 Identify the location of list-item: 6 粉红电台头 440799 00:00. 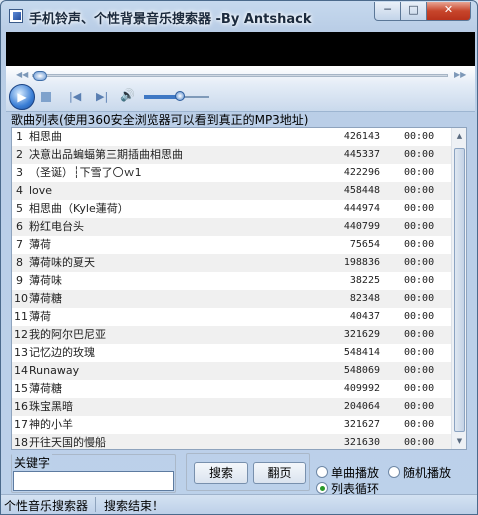
(231, 227).